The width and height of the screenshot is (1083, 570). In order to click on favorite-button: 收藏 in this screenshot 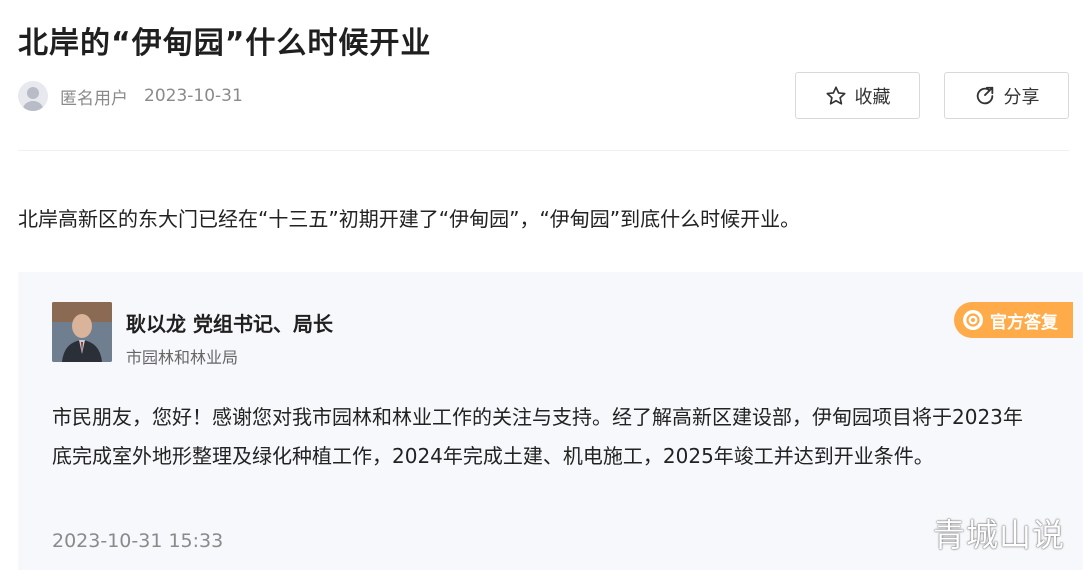, I will do `click(857, 95)`.